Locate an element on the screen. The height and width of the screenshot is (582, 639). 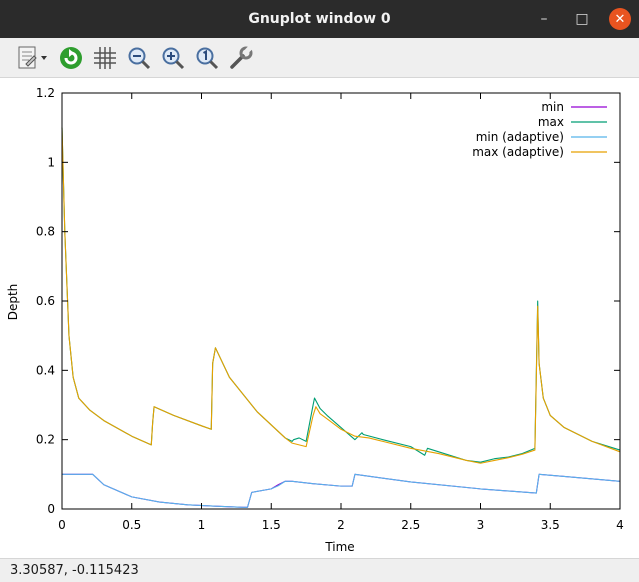
y-tick-label: 0.2 is located at coordinates (45, 440).